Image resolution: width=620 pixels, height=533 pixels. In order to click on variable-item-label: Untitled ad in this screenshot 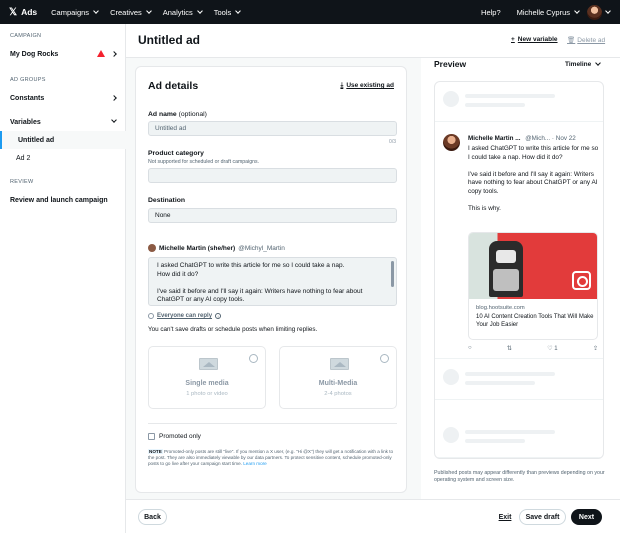, I will do `click(36, 140)`.